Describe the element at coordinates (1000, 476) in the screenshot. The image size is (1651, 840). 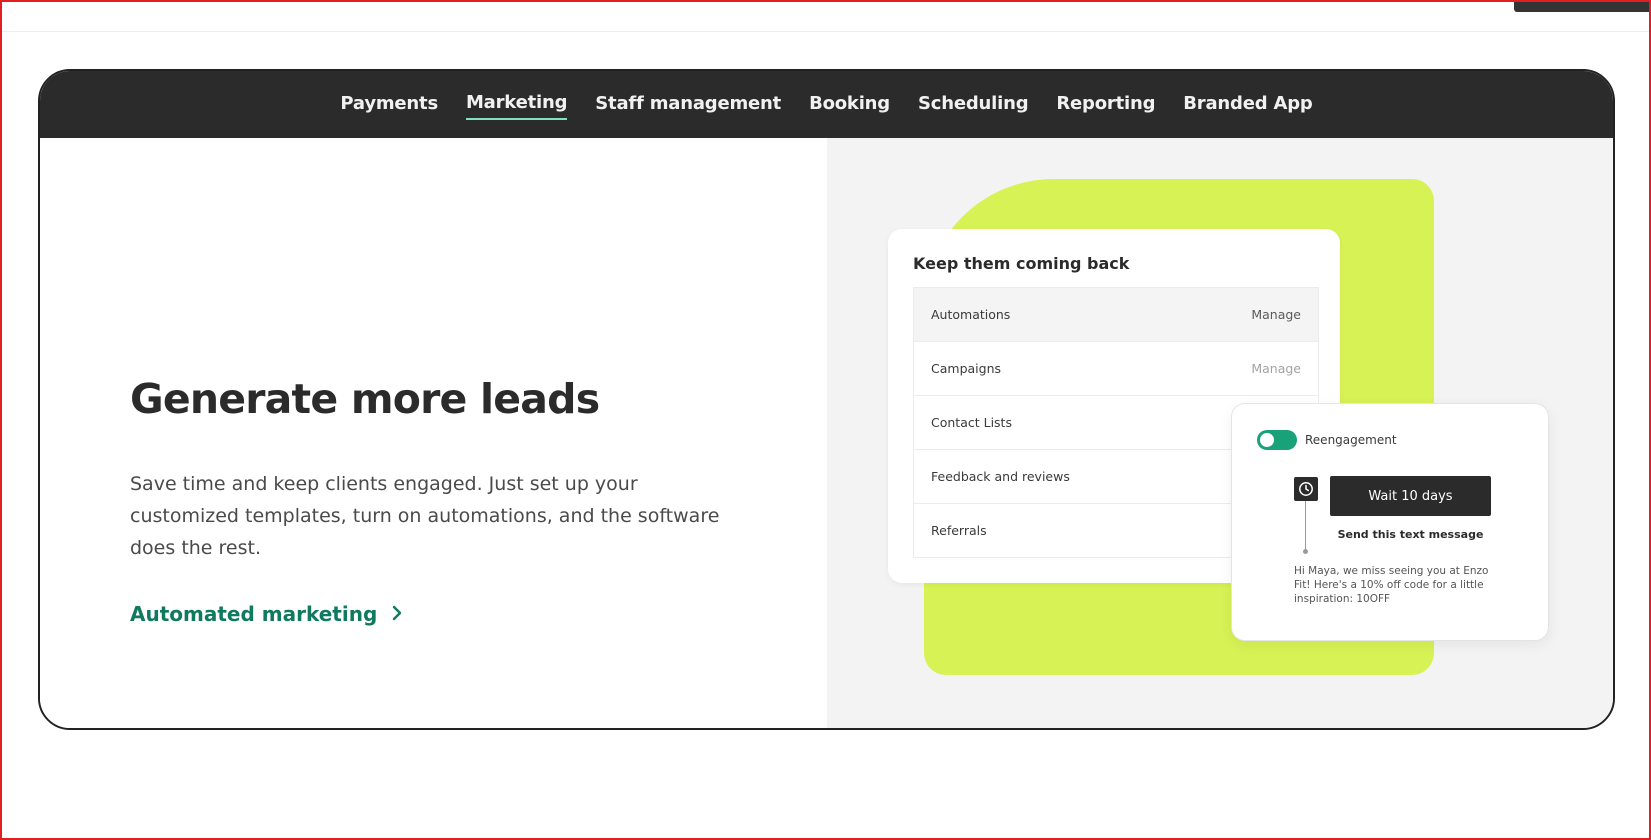
I see `list-item-label: Feedback and reviews` at that location.